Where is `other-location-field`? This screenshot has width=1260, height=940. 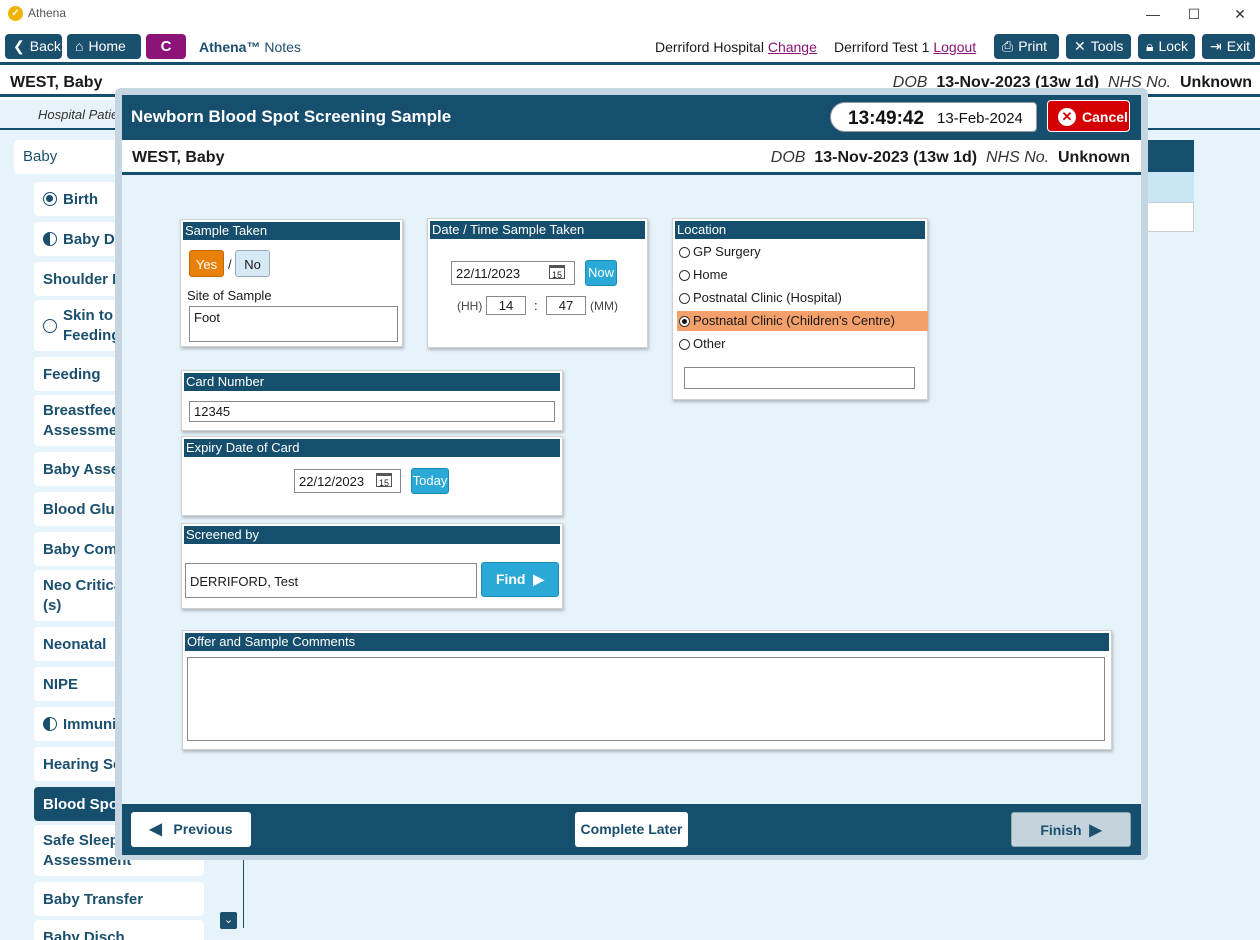 other-location-field is located at coordinates (799, 378).